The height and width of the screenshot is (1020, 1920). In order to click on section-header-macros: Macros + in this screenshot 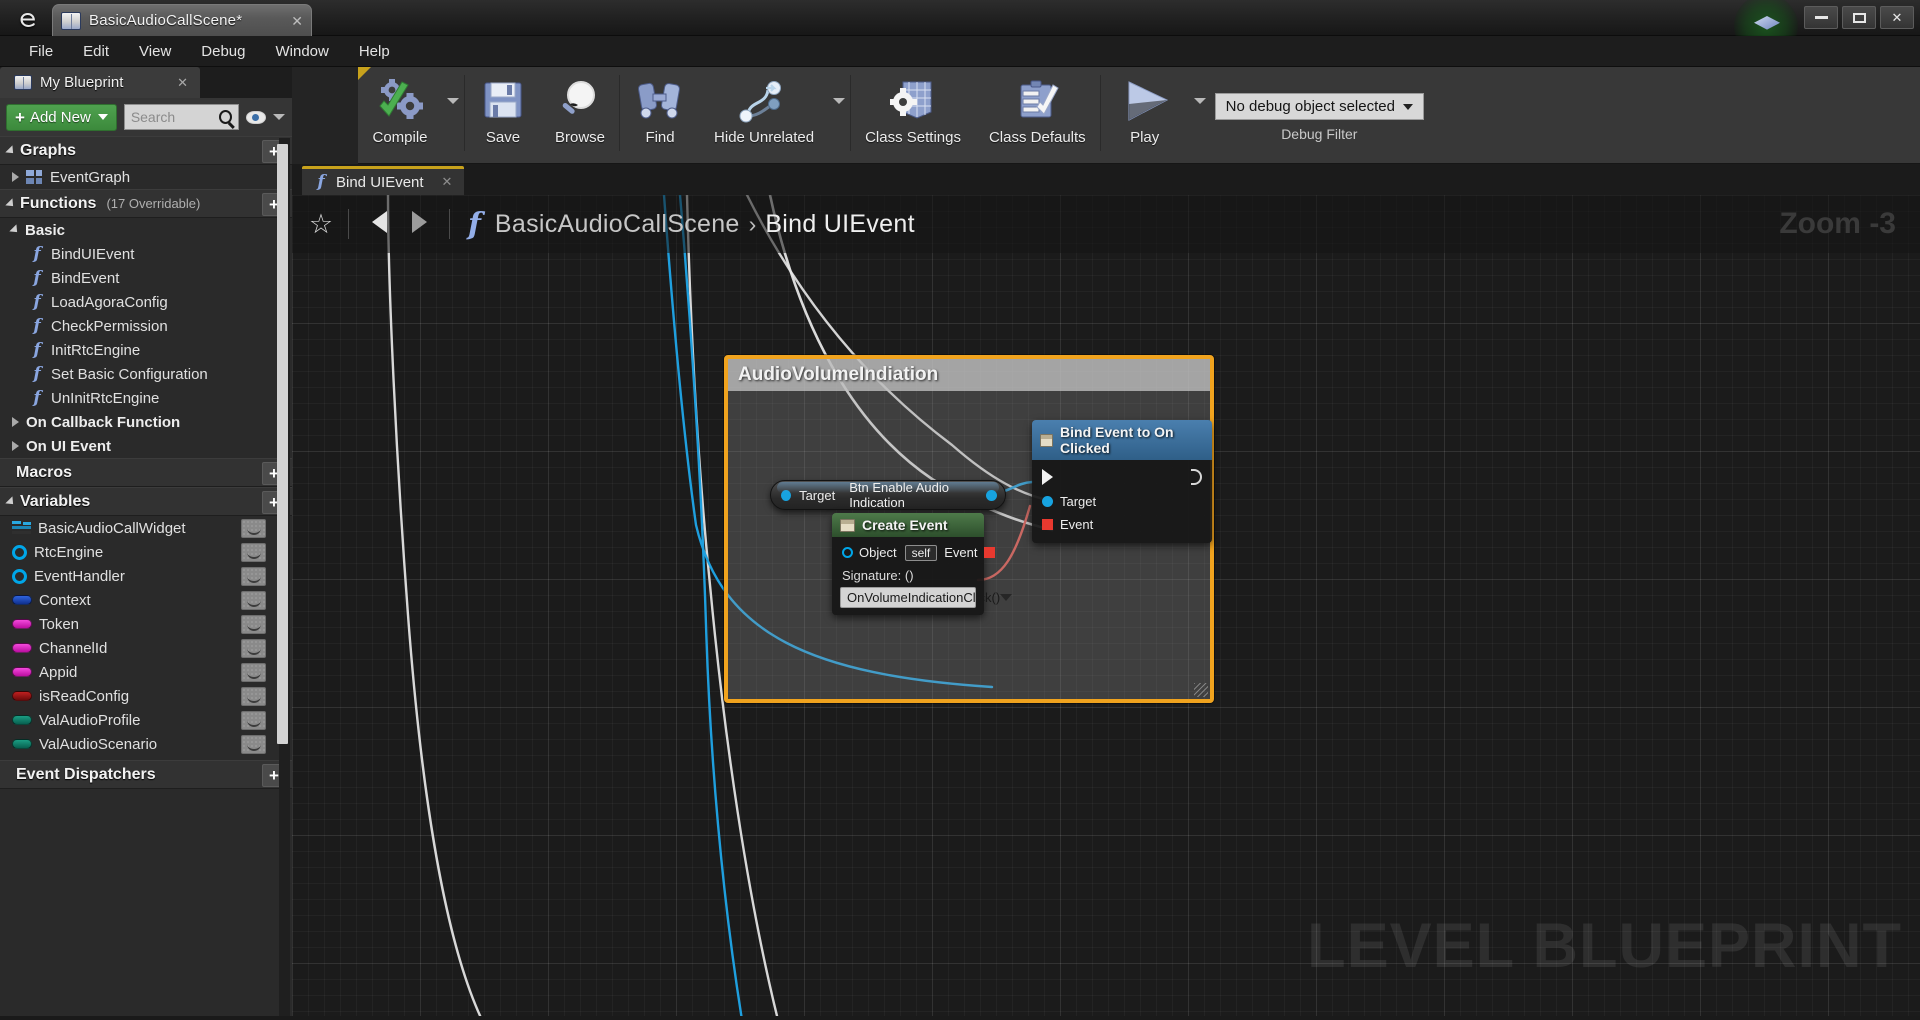, I will do `click(146, 472)`.